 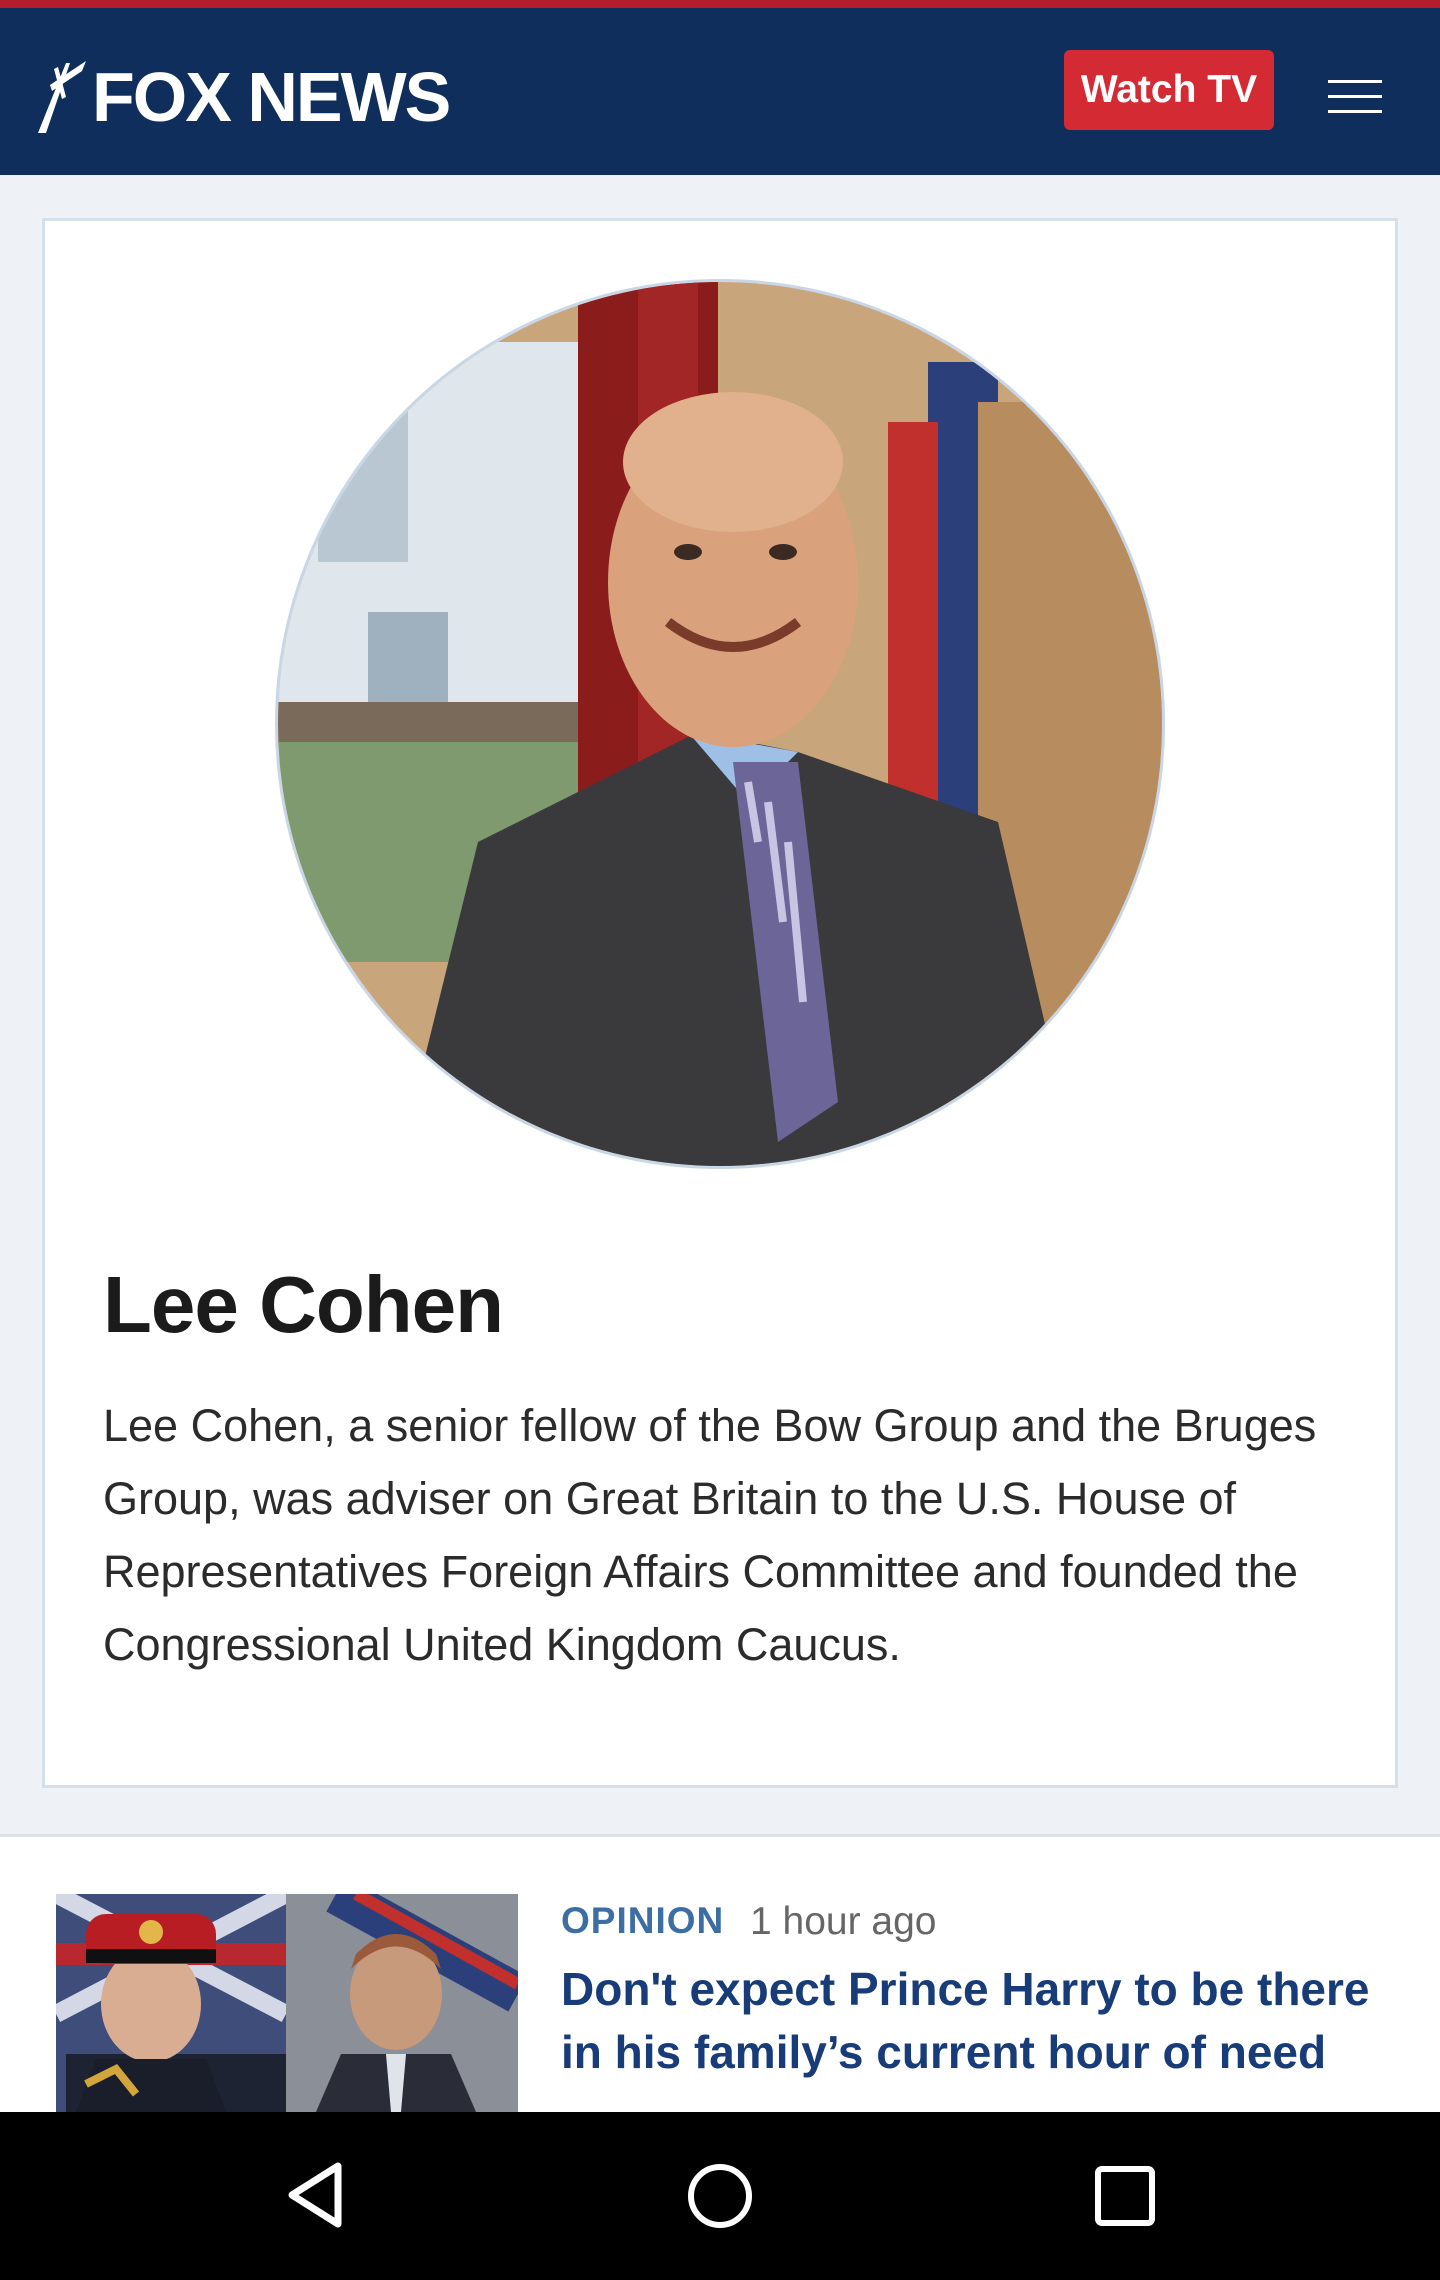 What do you see at coordinates (287, 2003) in the screenshot?
I see `article-thumbnail` at bounding box center [287, 2003].